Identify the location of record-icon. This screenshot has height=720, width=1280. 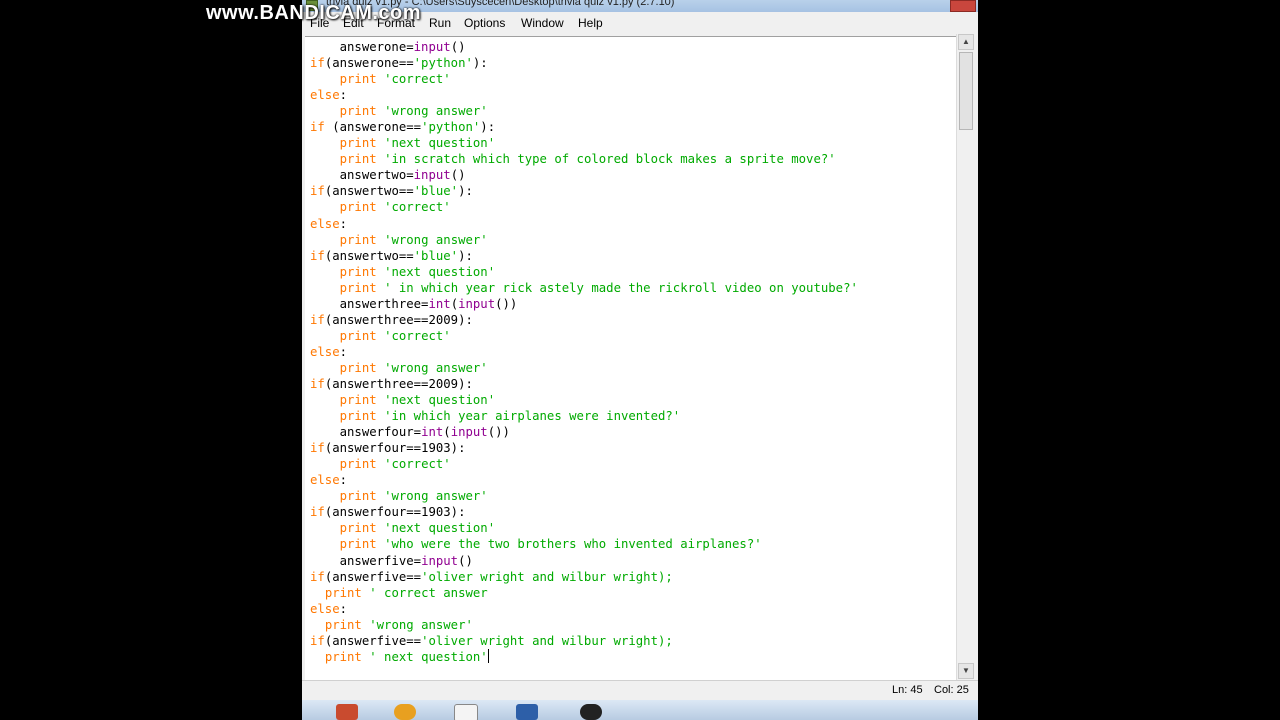
(591, 712).